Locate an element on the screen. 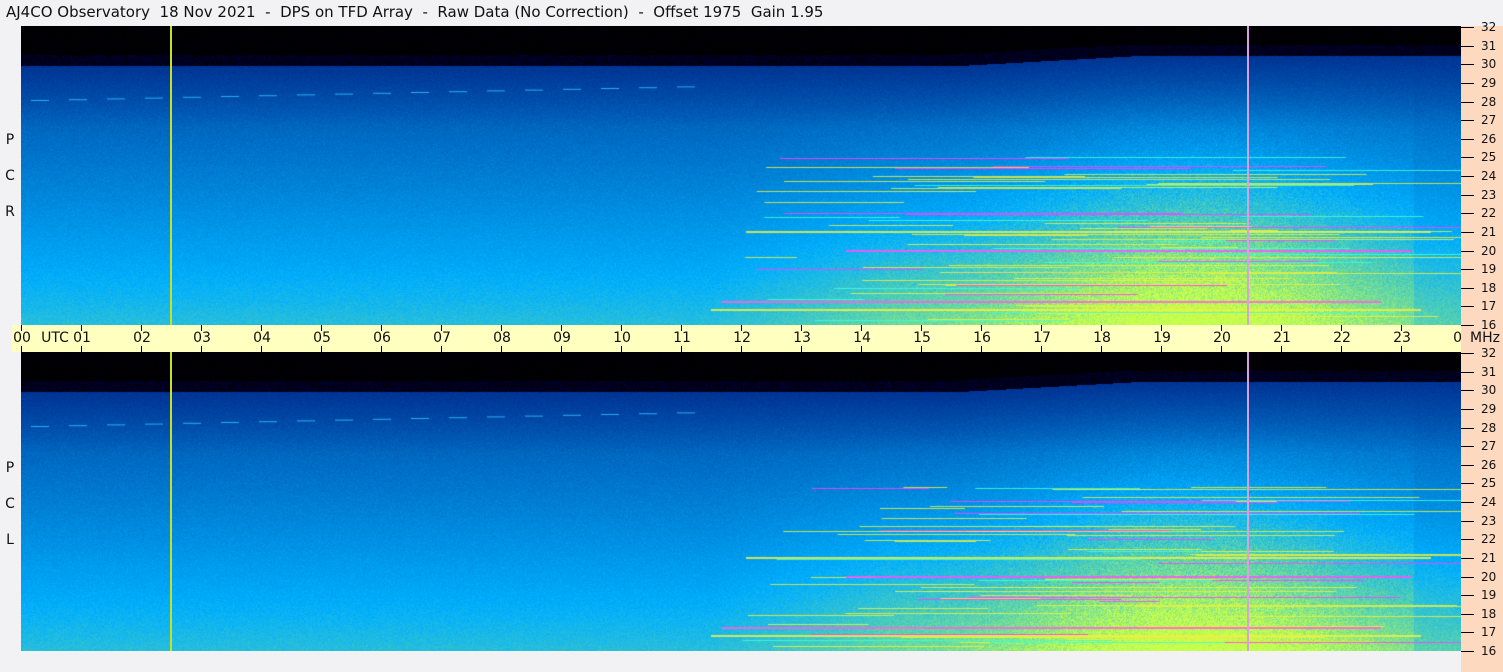 The image size is (1503, 672). rcp-label-c: C is located at coordinates (10, 176).